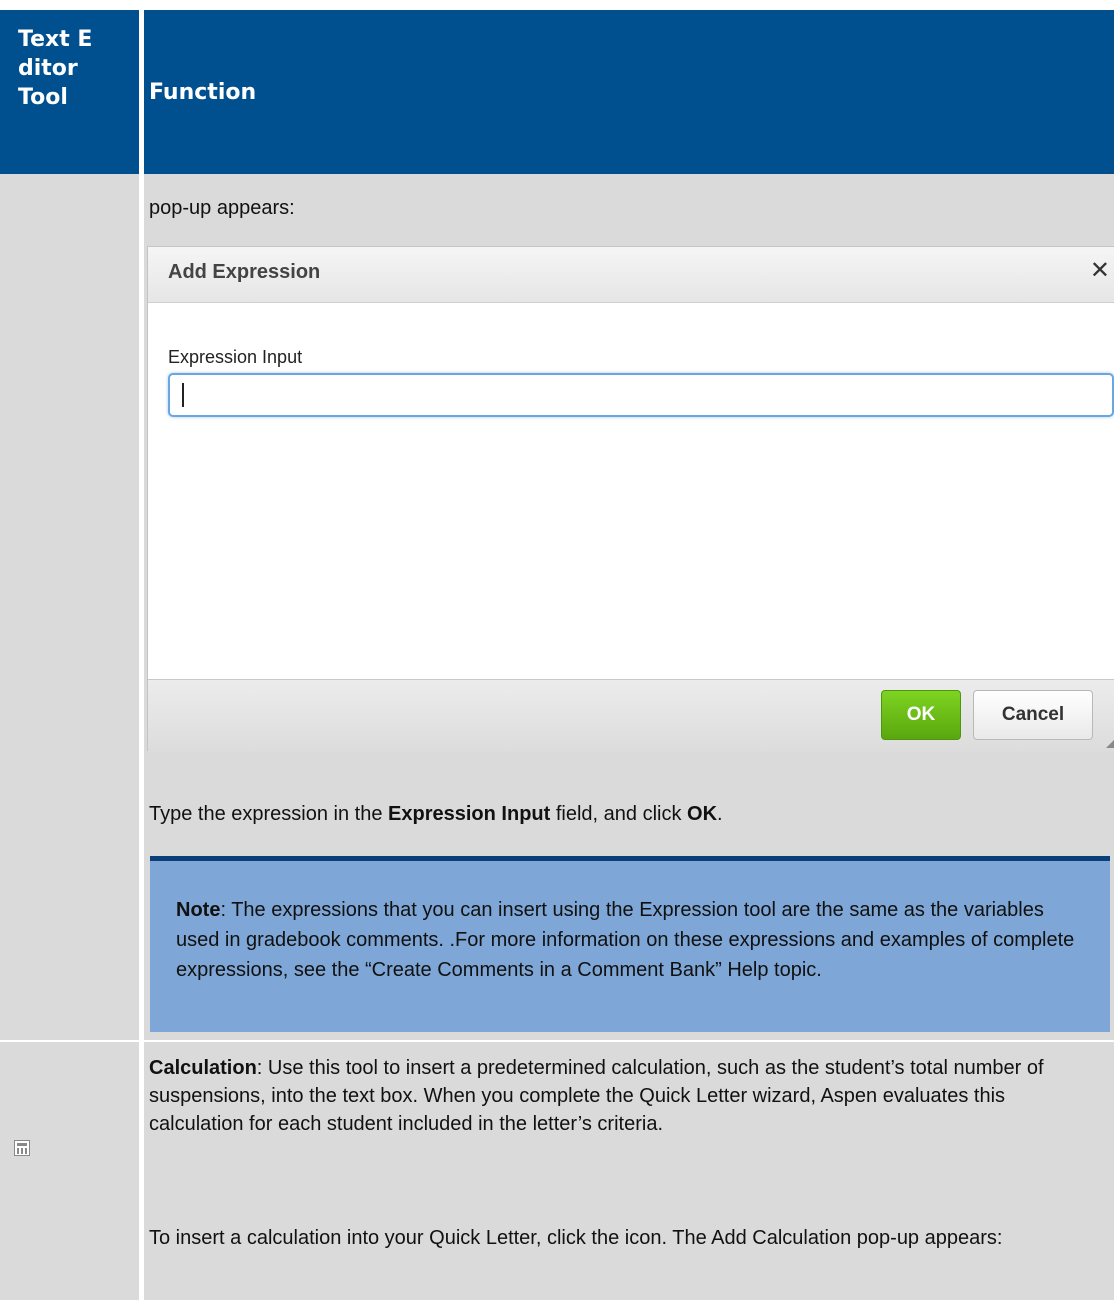 This screenshot has height=1300, width=1114. I want to click on header-col-tool: Text Editor Tool, so click(55, 68).